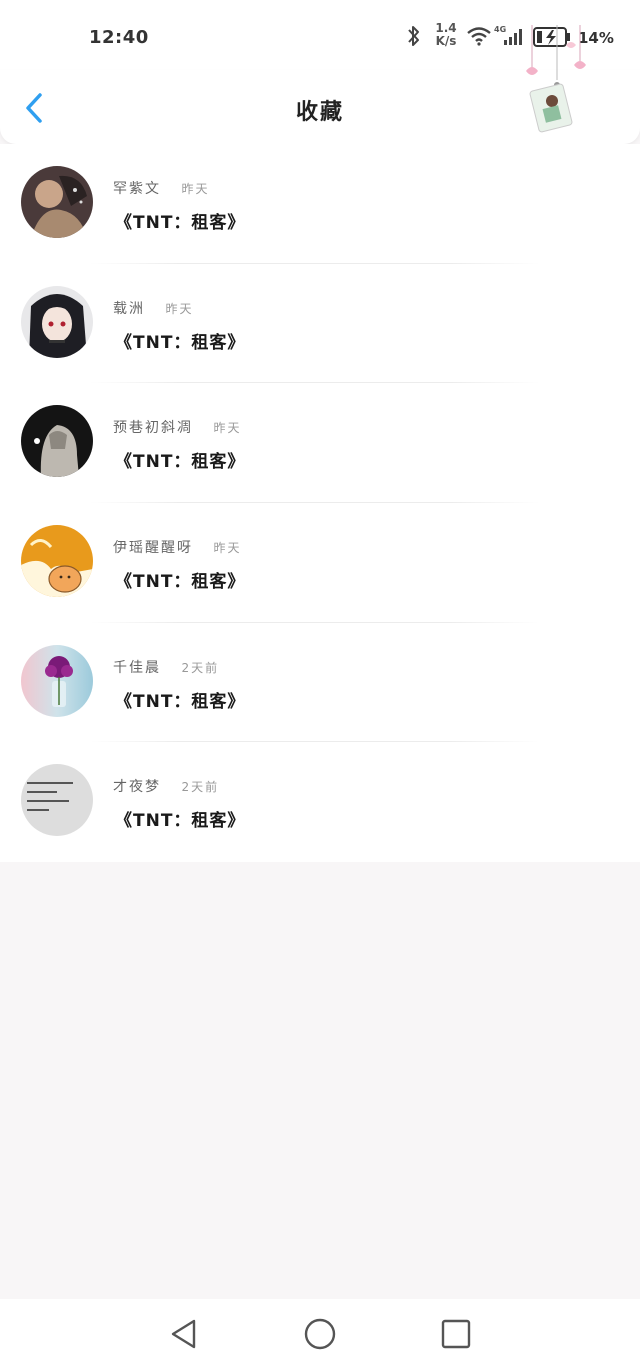 This screenshot has height=1369, width=640. I want to click on avatar-hooded-figure-image, so click(57, 441).